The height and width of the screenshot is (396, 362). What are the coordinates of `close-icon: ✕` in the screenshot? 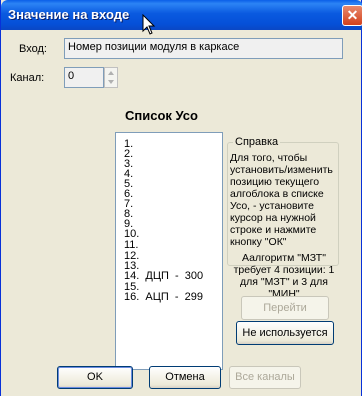 It's located at (352, 15).